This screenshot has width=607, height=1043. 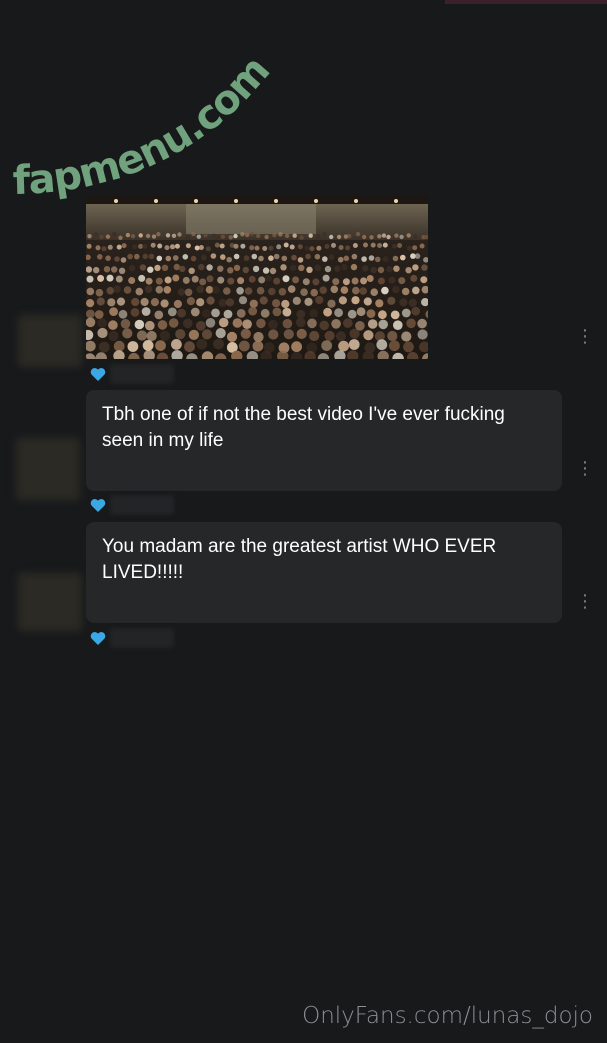 I want to click on message-meta, so click(x=132, y=638).